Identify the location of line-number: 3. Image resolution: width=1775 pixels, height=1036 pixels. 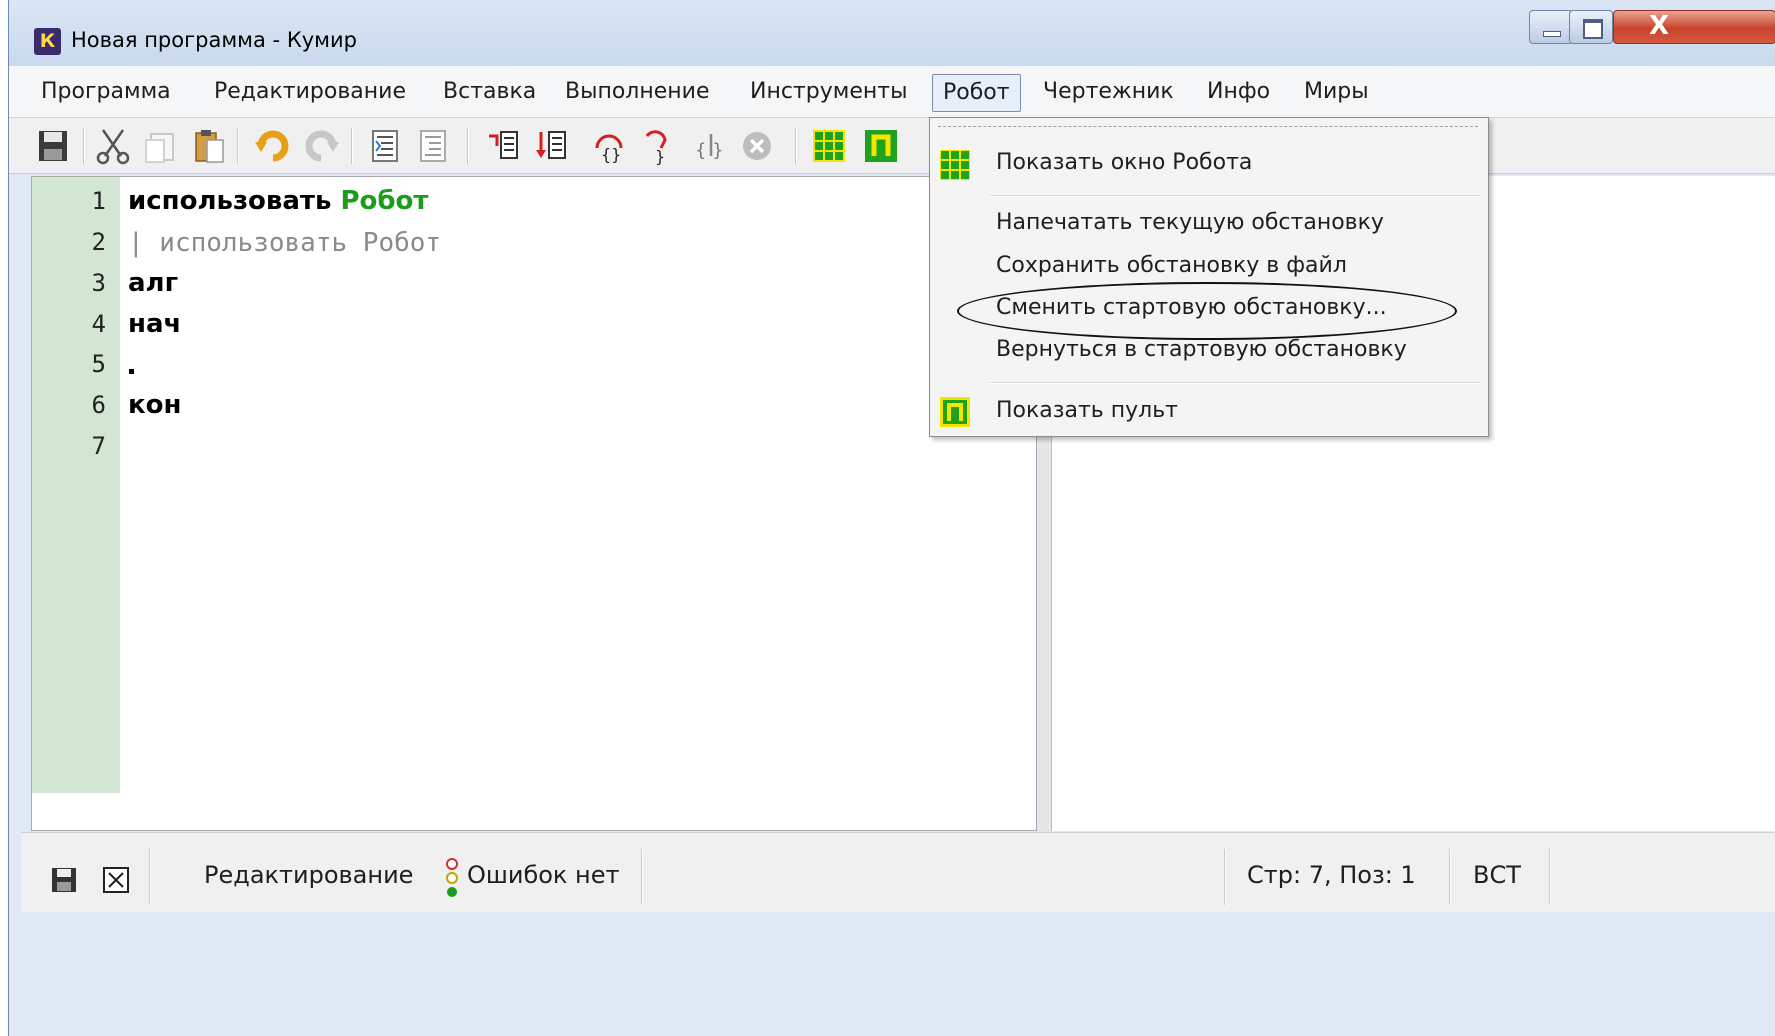
(98, 283).